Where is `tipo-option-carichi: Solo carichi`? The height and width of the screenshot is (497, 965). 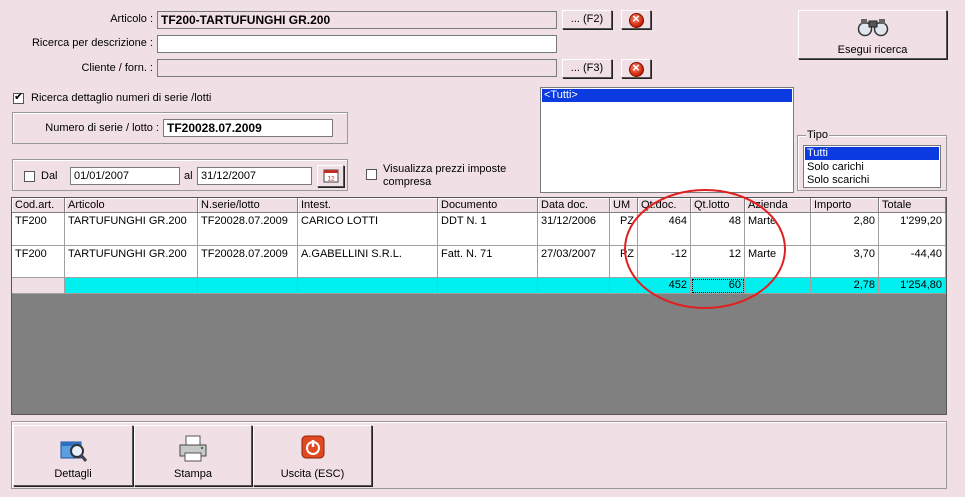 tipo-option-carichi: Solo carichi is located at coordinates (872, 167).